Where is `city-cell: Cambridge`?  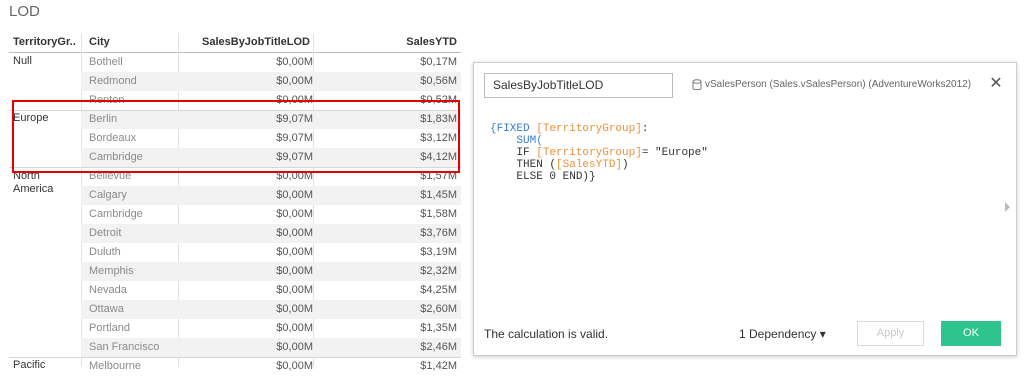
city-cell: Cambridge is located at coordinates (116, 214).